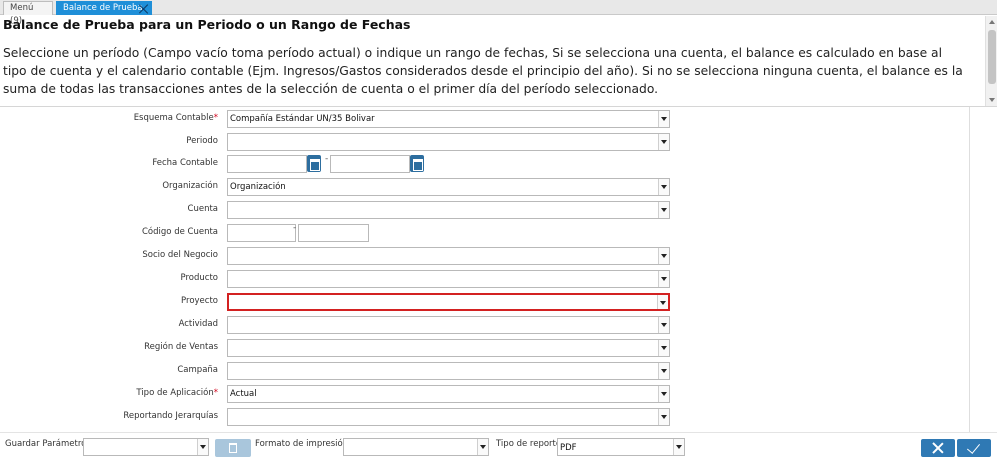 The width and height of the screenshot is (997, 457). Describe the element at coordinates (974, 448) in the screenshot. I see `ok-button` at that location.